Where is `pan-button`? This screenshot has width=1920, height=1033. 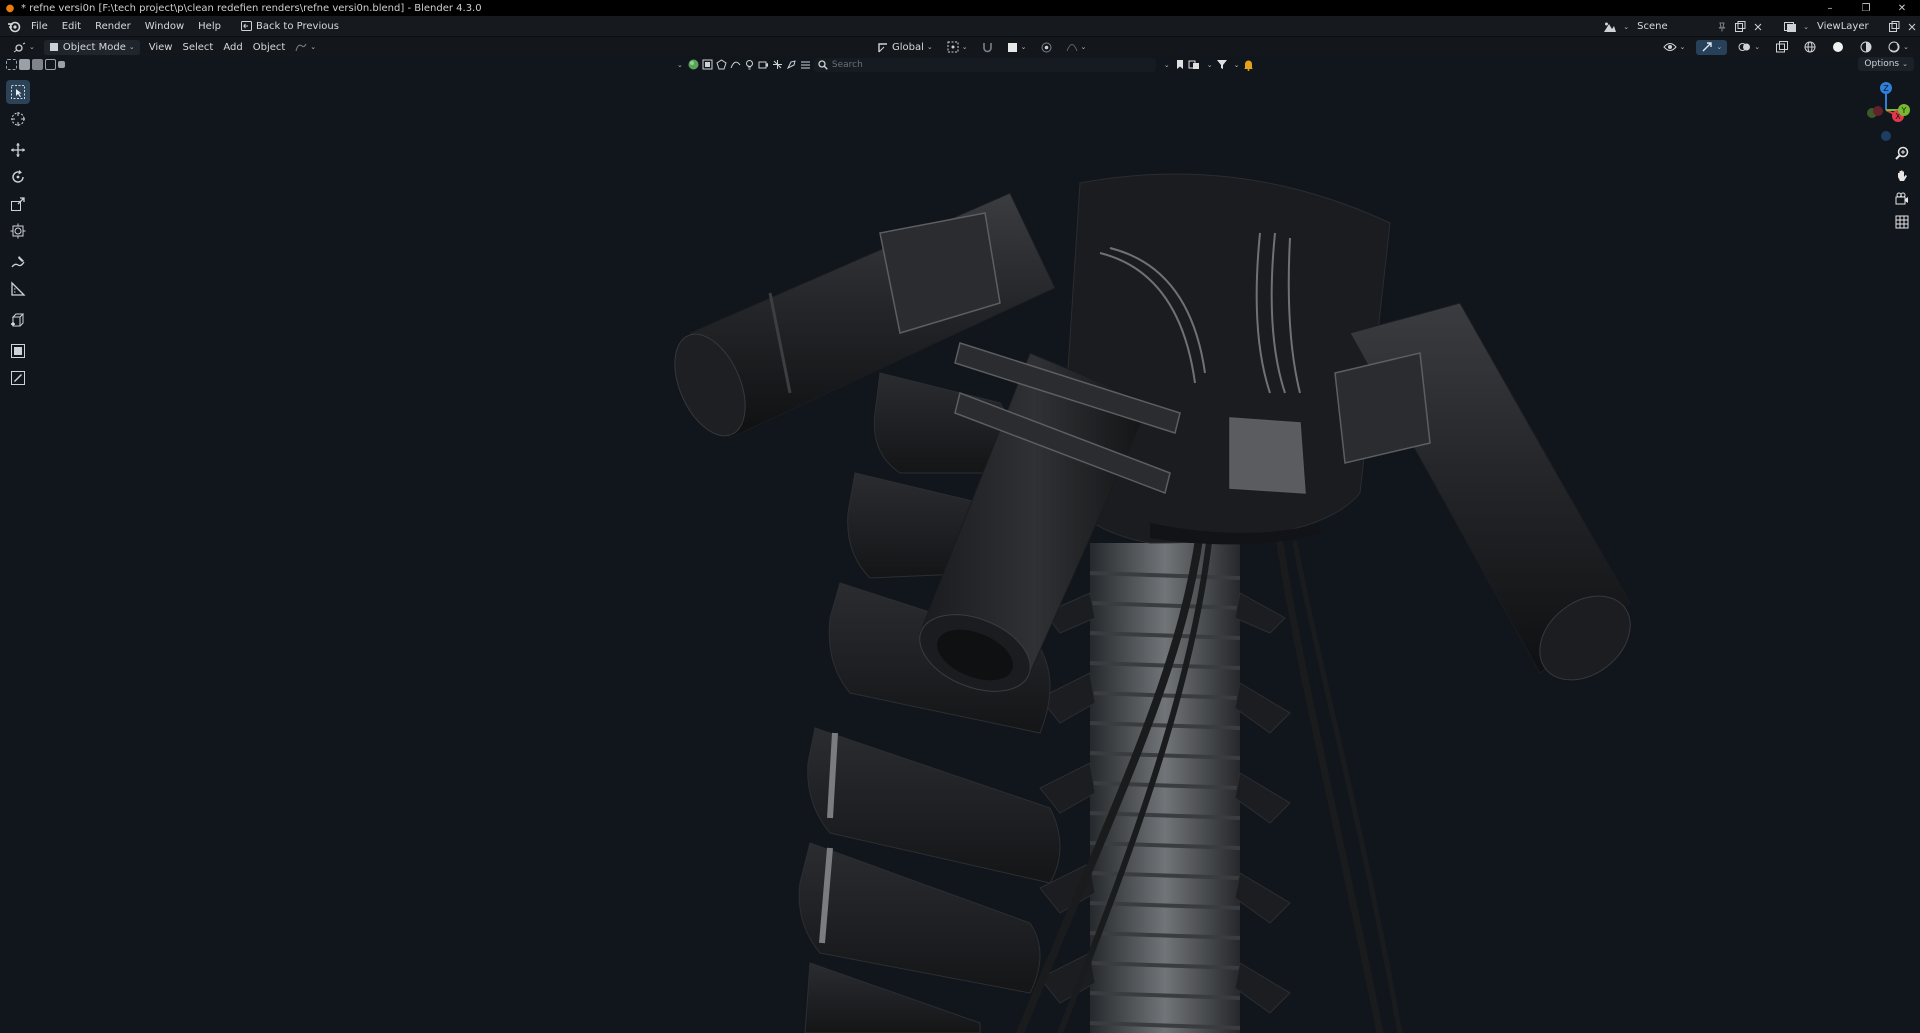 pan-button is located at coordinates (1902, 176).